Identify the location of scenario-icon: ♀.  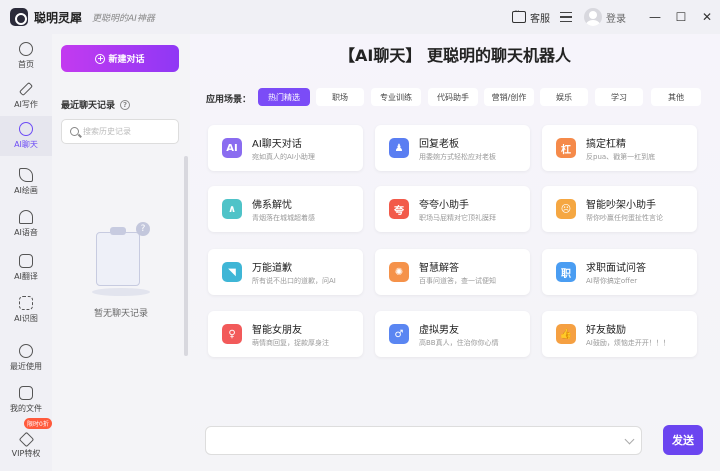
(232, 334).